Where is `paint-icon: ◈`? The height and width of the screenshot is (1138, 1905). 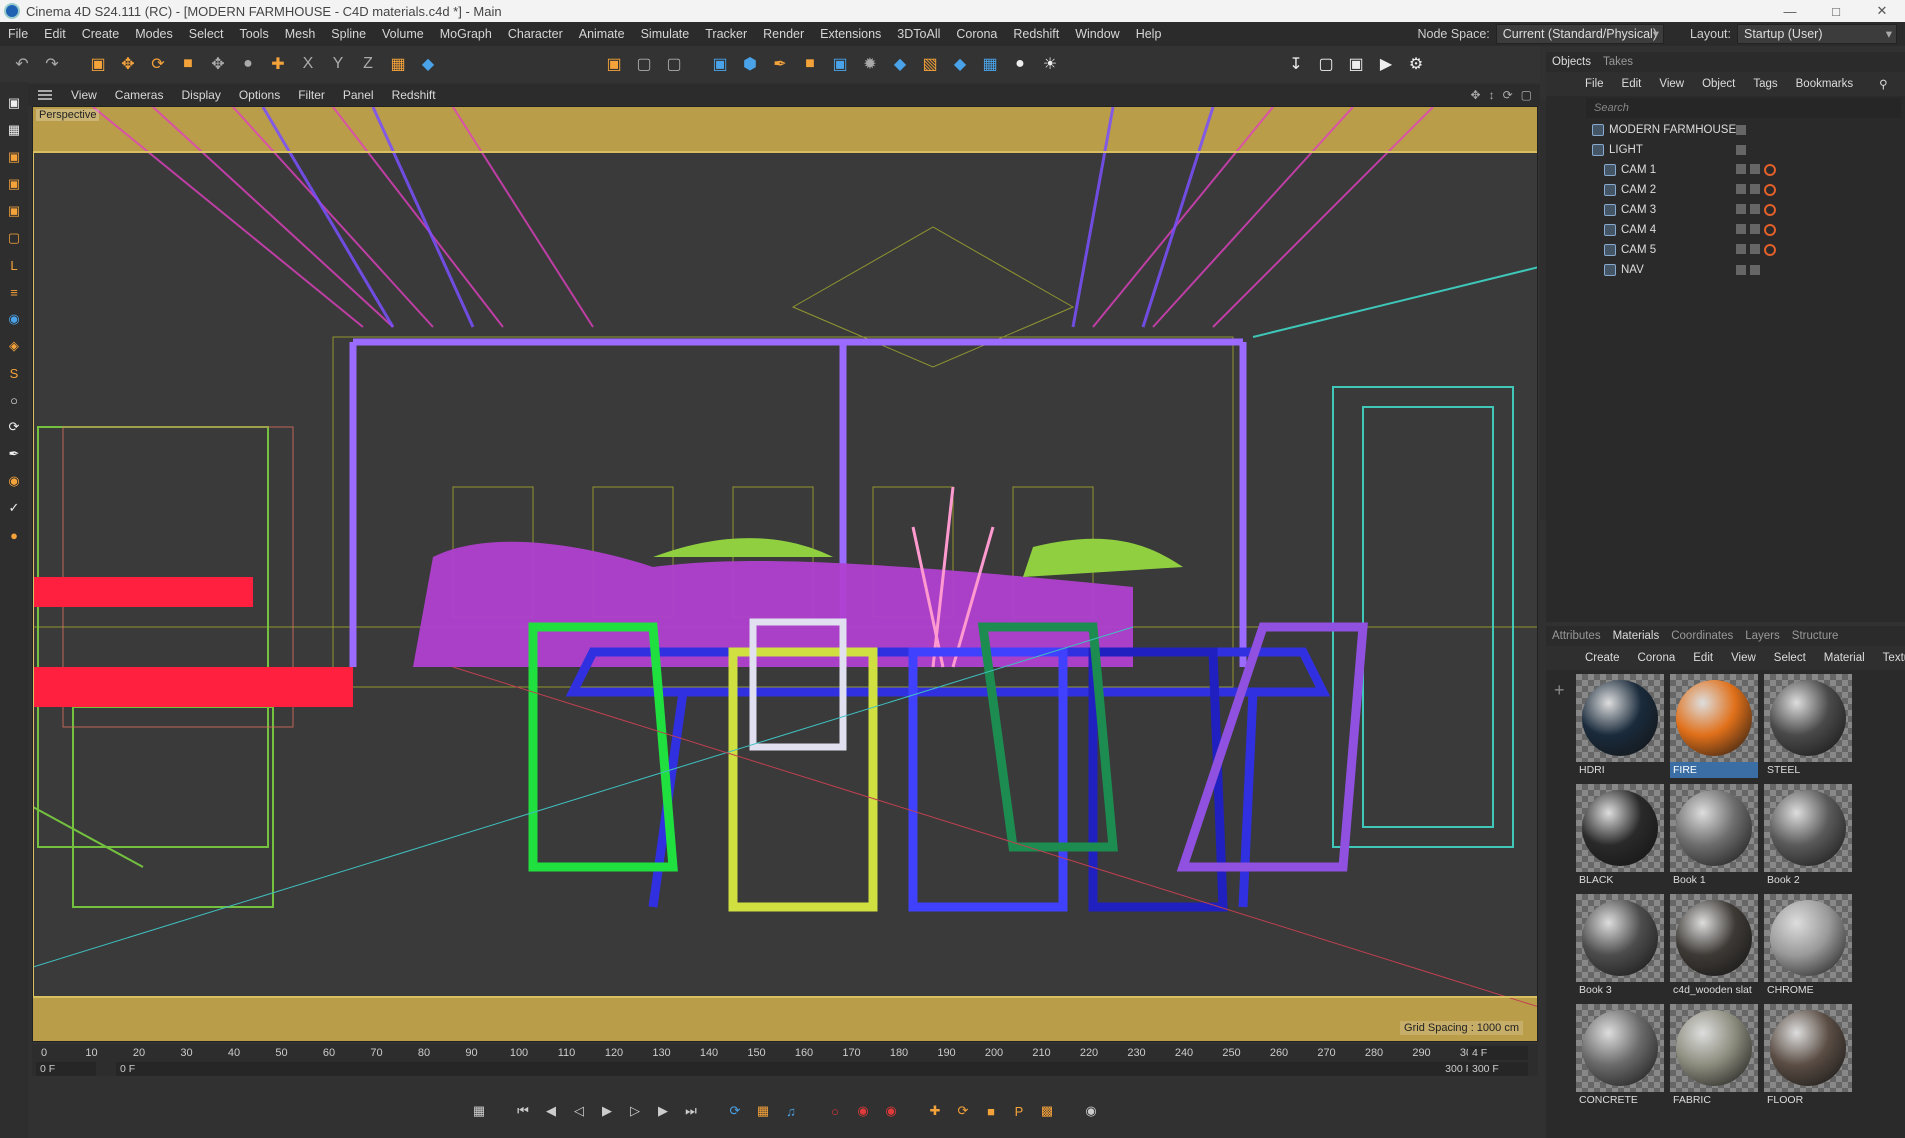 paint-icon: ◈ is located at coordinates (14, 346).